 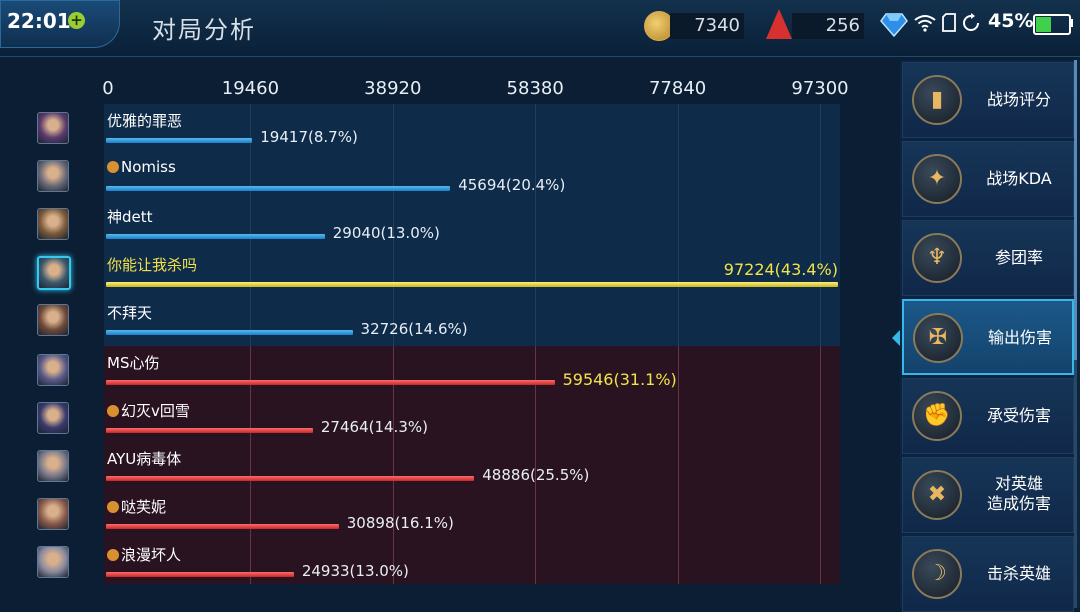 I want to click on damage-value: 59546(31.1%), so click(x=619, y=379).